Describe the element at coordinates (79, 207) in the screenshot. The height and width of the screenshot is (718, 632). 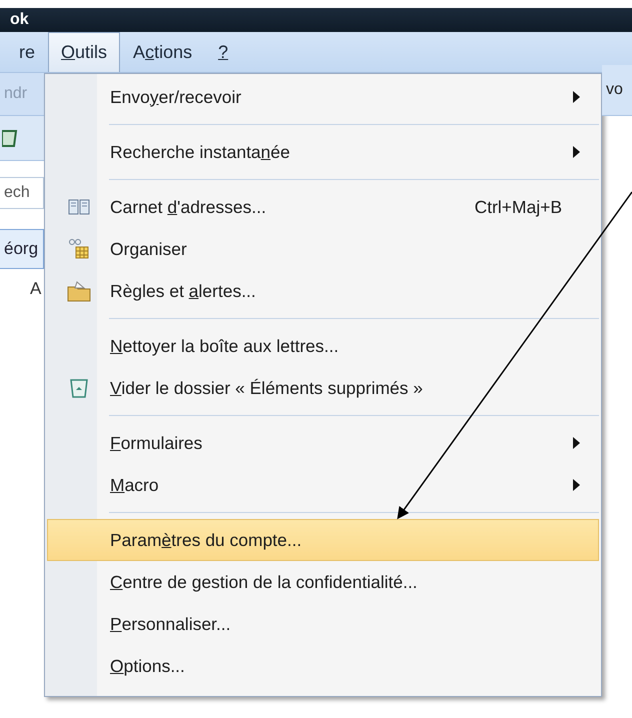
I see `book-icon` at that location.